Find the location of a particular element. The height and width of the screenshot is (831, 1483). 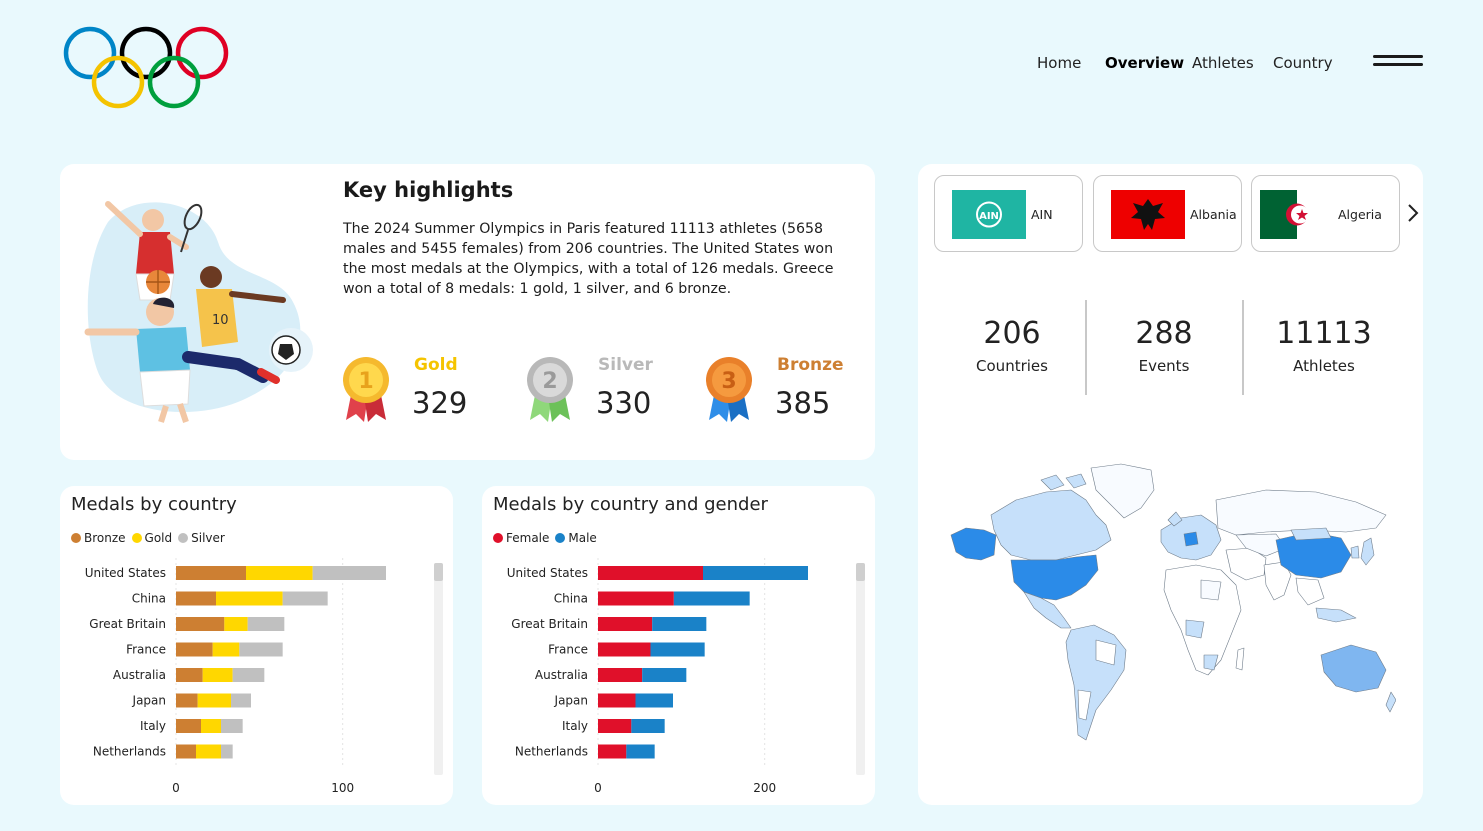

nav-overview: Overview is located at coordinates (1144, 63).